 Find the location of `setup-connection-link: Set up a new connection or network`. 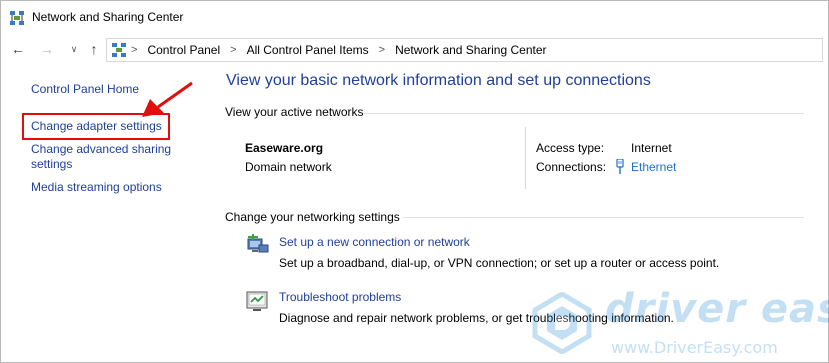

setup-connection-link: Set up a new connection or network is located at coordinates (374, 242).